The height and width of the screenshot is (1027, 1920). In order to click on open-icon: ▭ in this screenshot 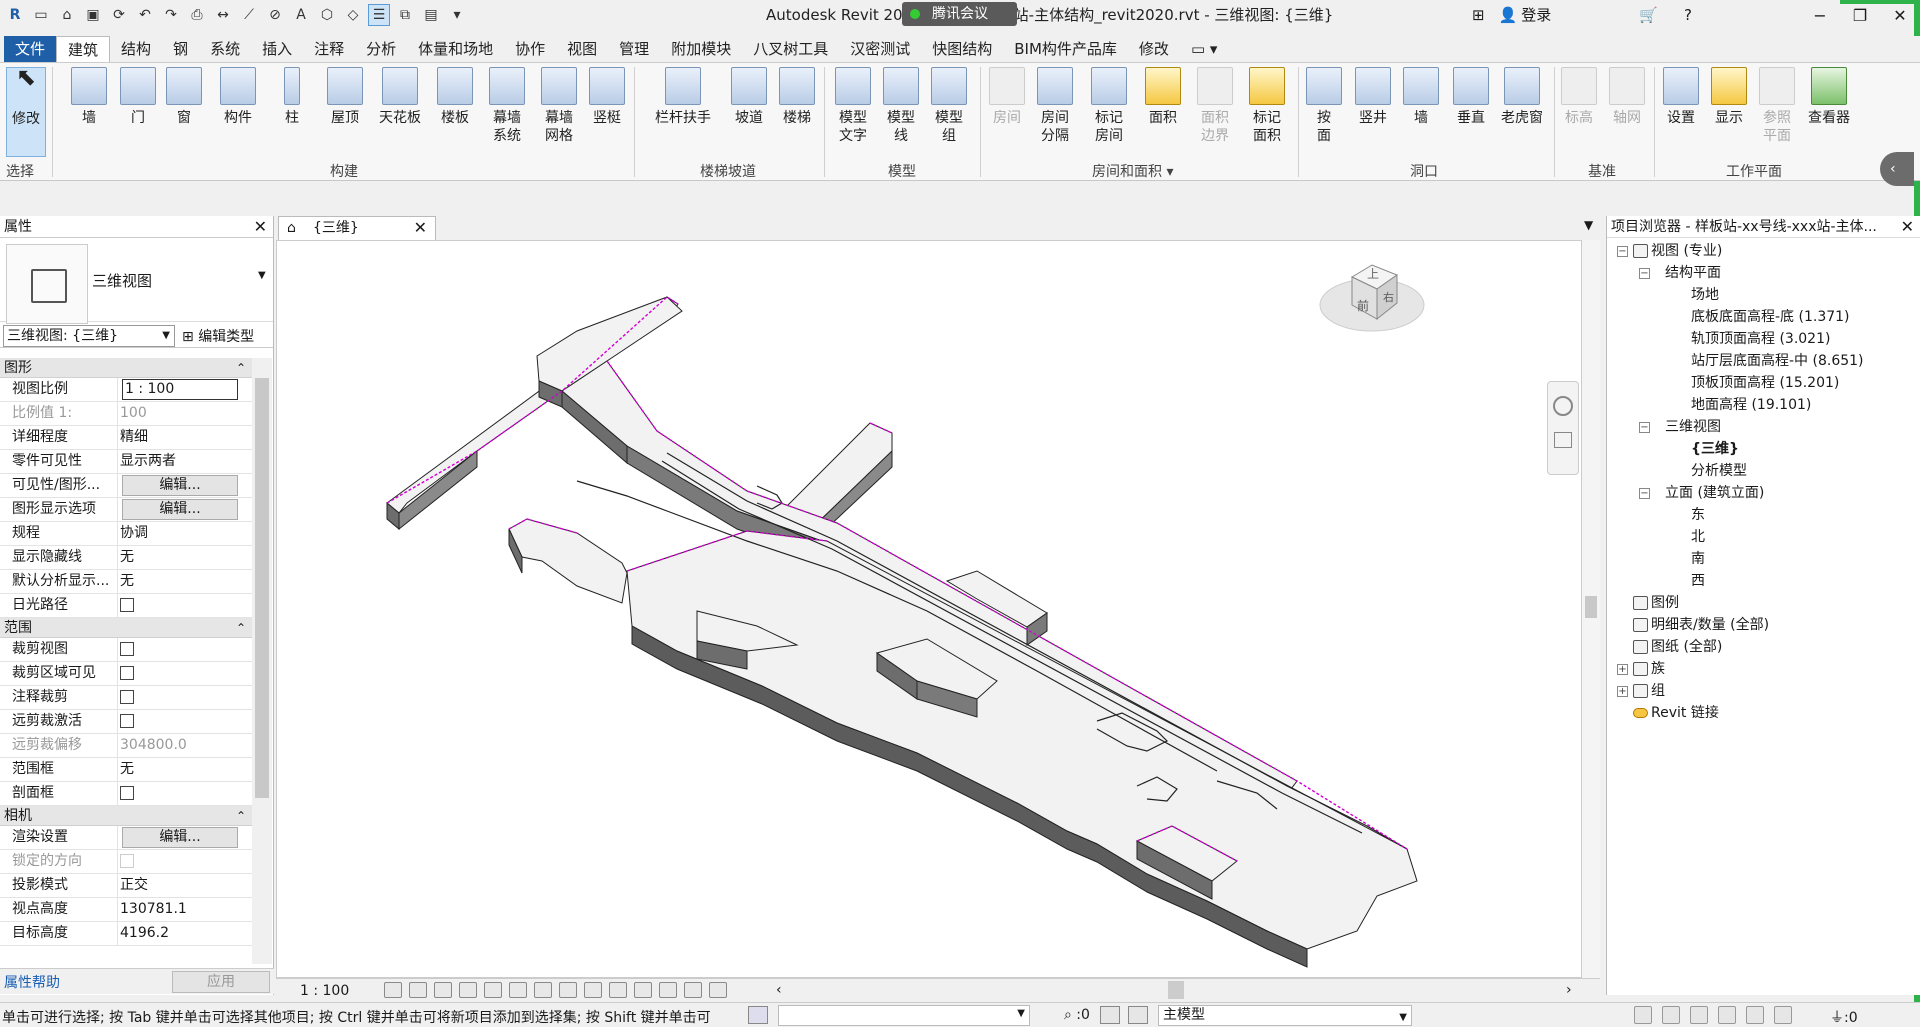, I will do `click(41, 15)`.